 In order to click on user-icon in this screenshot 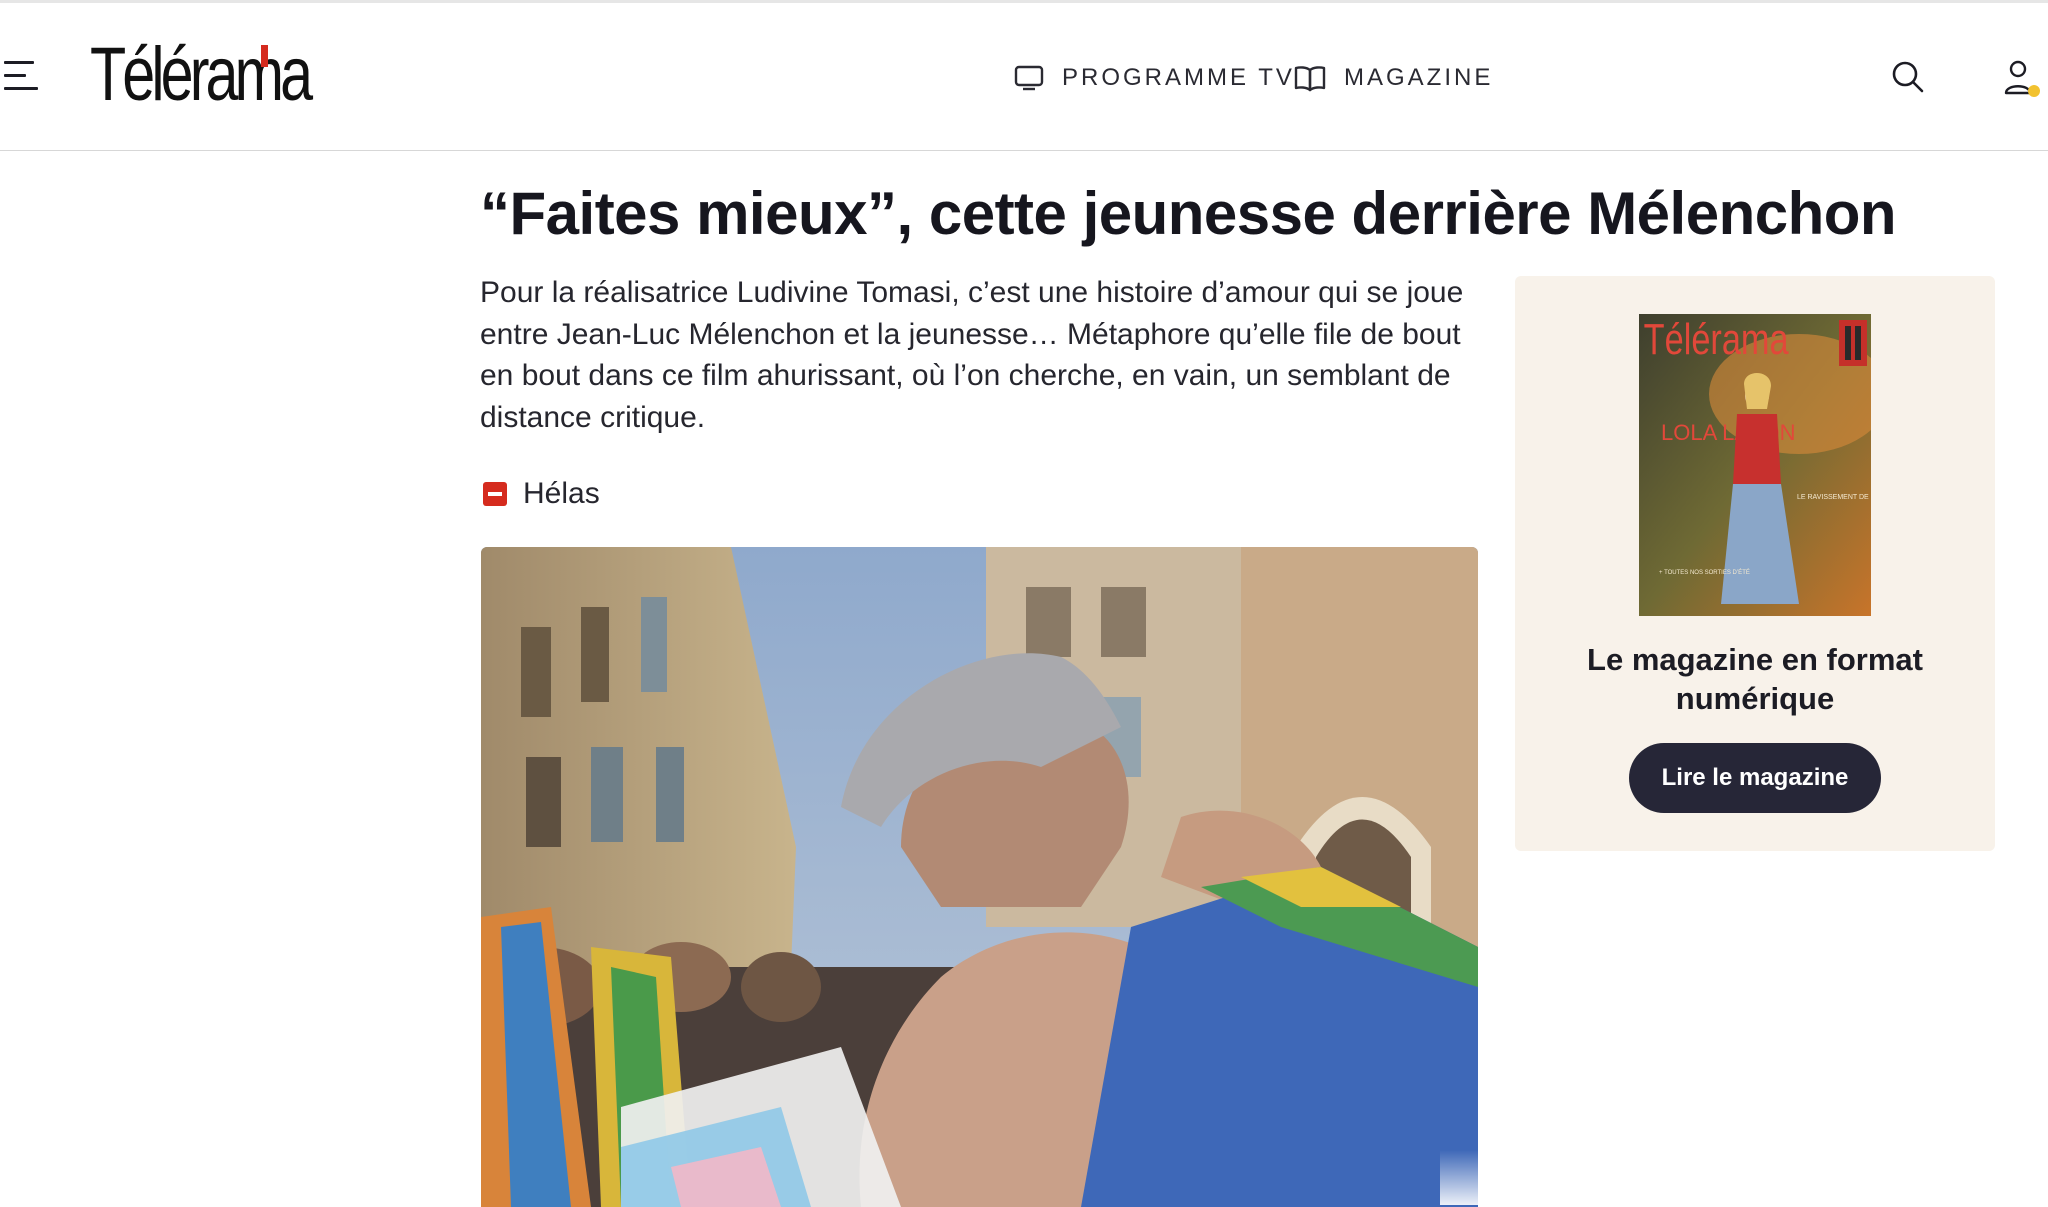, I will do `click(2022, 79)`.